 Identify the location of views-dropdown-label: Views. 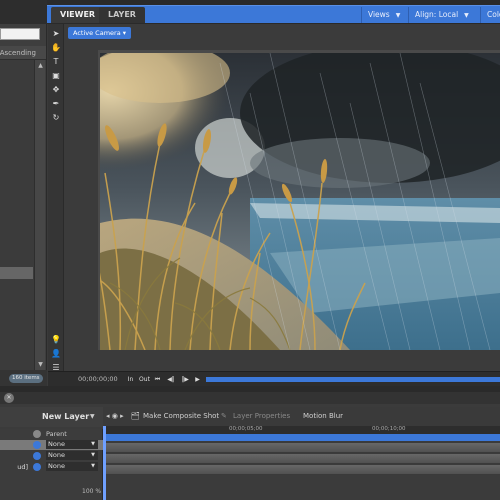
(379, 14).